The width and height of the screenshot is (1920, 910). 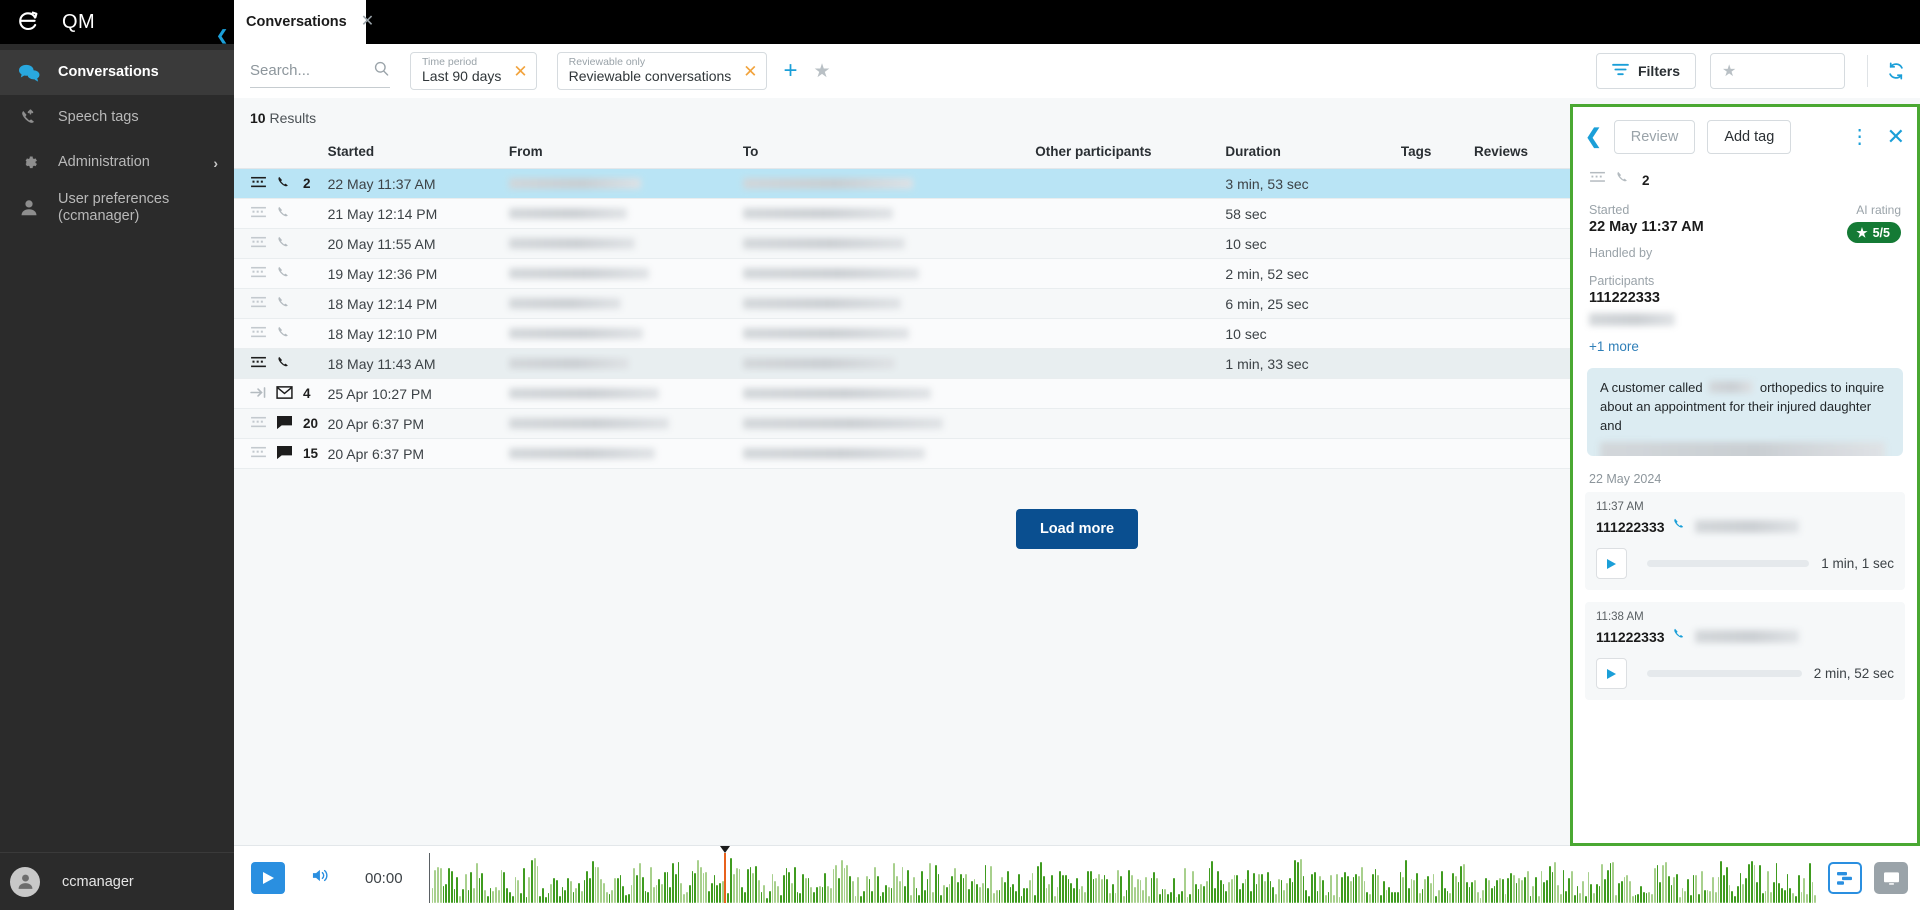 What do you see at coordinates (258, 394) in the screenshot?
I see `transcript-icon` at bounding box center [258, 394].